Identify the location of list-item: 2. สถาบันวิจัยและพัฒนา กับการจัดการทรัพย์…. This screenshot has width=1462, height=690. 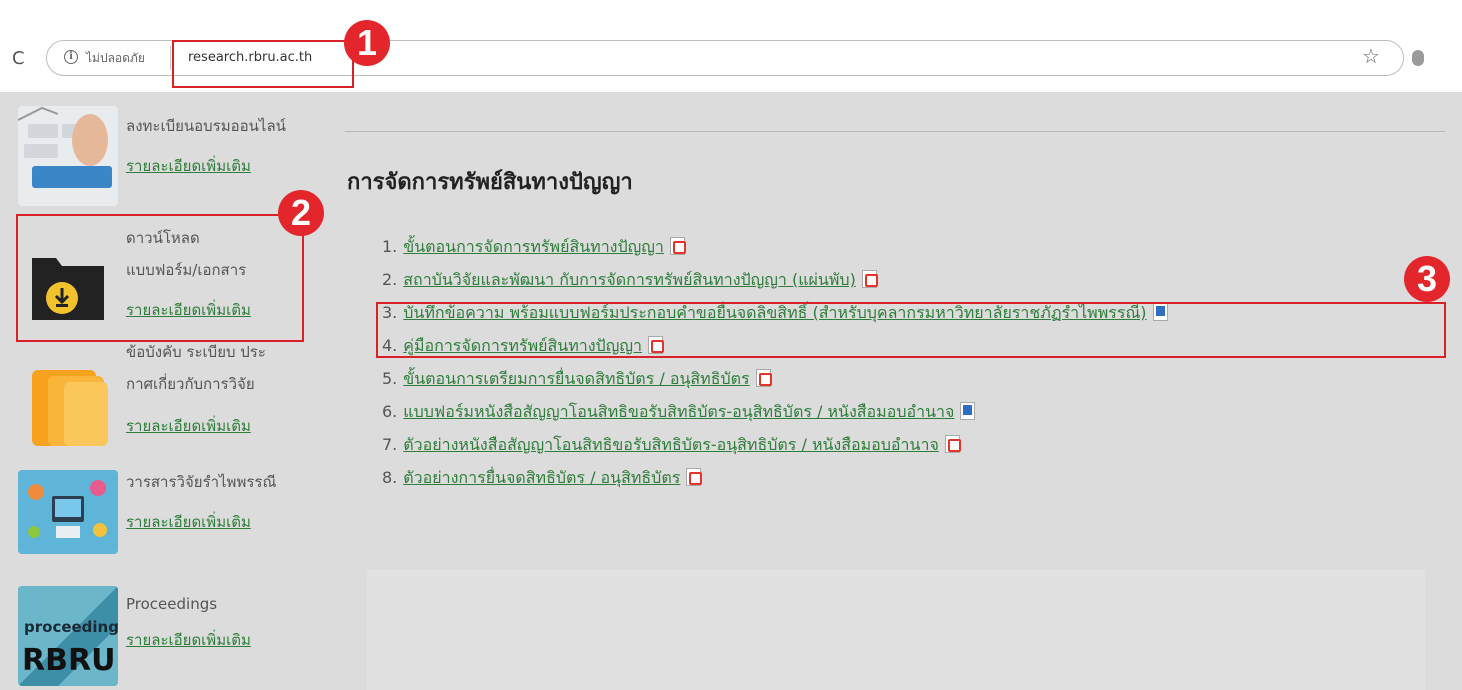
(775, 284).